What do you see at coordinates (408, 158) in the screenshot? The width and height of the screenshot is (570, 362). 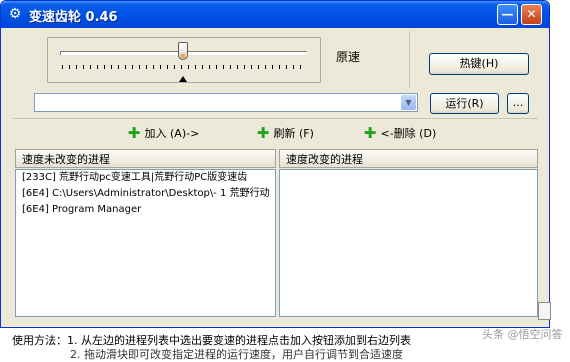 I see `changed-list-header: 速度改变的进程` at bounding box center [408, 158].